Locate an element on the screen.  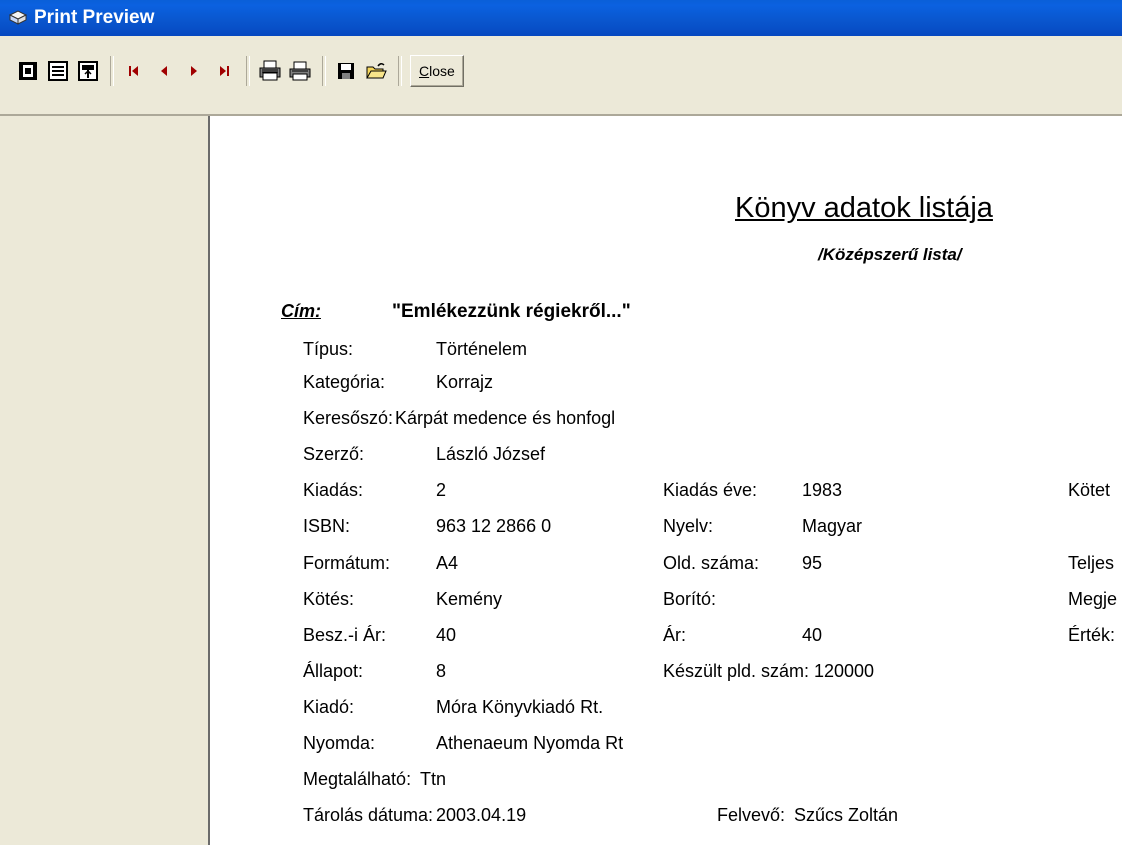
previous-page-icon is located at coordinates (164, 71).